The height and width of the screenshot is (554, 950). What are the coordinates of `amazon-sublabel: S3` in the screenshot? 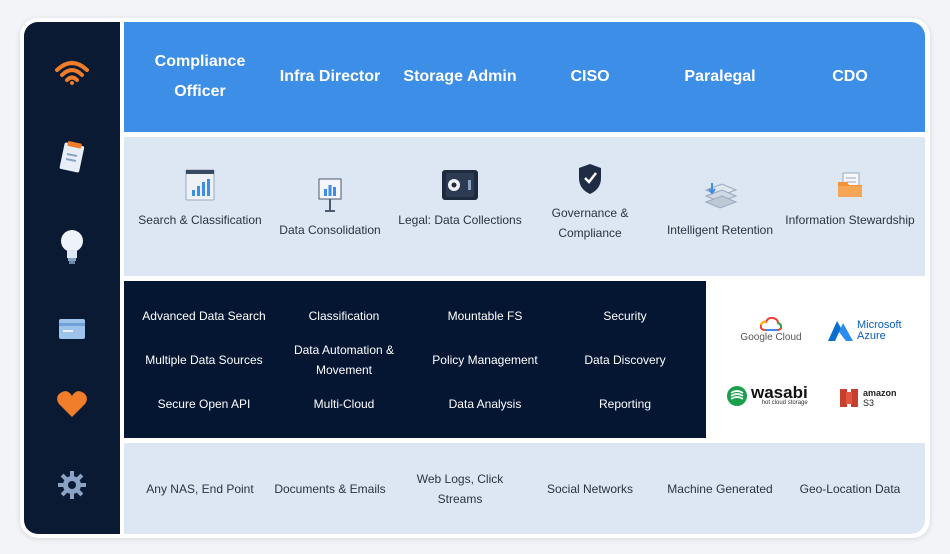 It's located at (869, 403).